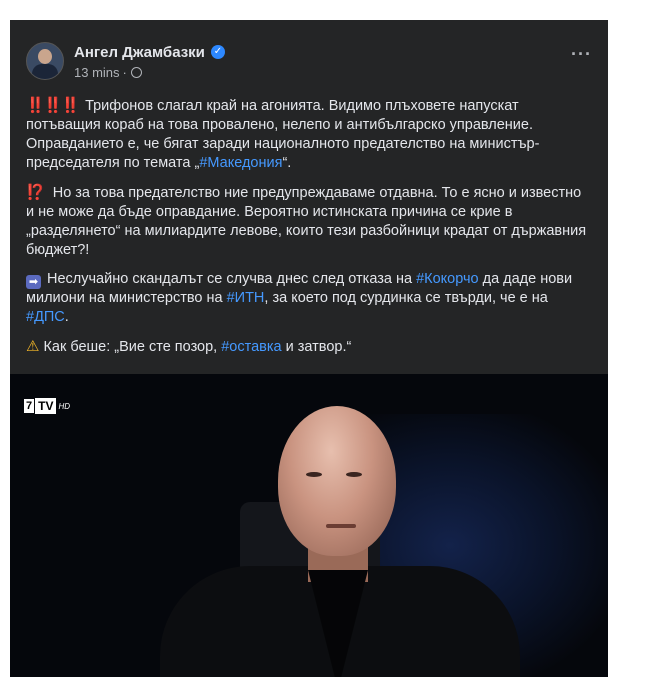 This screenshot has height=699, width=660. What do you see at coordinates (66, 317) in the screenshot?
I see `paragraph-3-end: .` at bounding box center [66, 317].